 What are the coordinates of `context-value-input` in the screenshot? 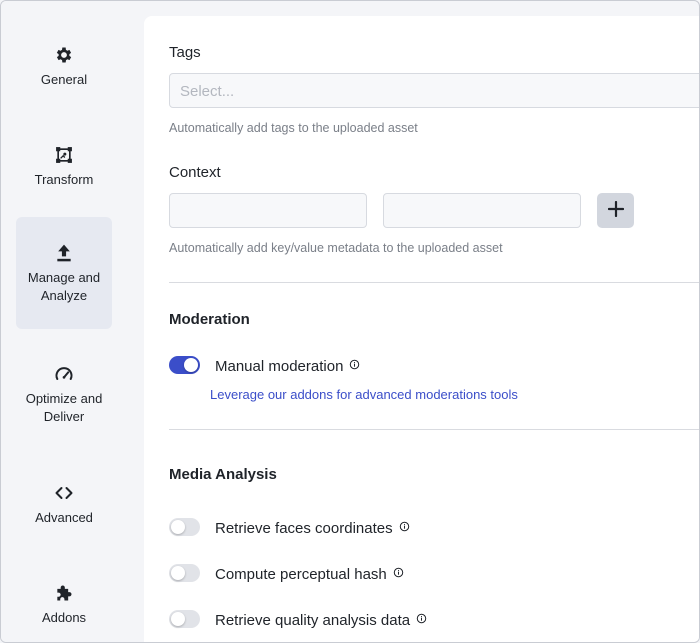 It's located at (482, 210).